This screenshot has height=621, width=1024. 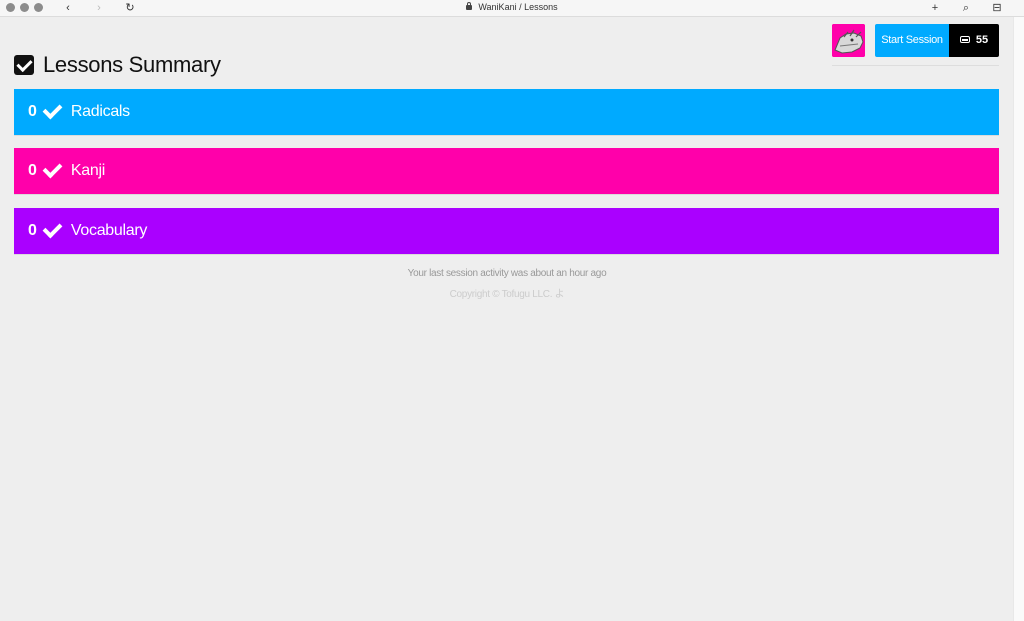 What do you see at coordinates (997, 8) in the screenshot?
I see `sidebar-icon: ⊟` at bounding box center [997, 8].